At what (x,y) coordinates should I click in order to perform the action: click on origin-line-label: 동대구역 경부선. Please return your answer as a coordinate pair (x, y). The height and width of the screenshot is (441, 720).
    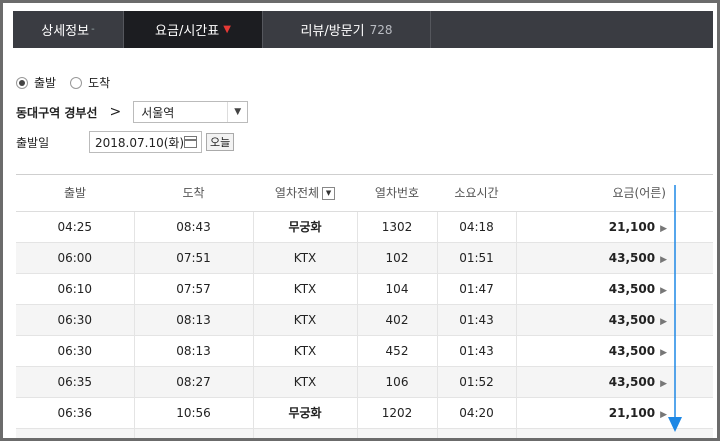
    Looking at the image, I should click on (57, 112).